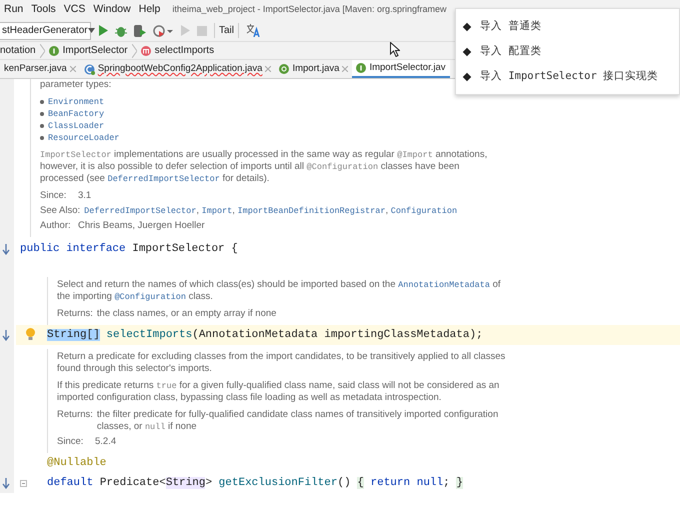 The width and height of the screenshot is (680, 528). Describe the element at coordinates (278, 392) in the screenshot. I see `doc-paragraph: If this predicate returns true for a given fully-qualified class name, said class will not be considered as an imported configuration class, bypassing class file loading as well as metadata introspection.` at that location.